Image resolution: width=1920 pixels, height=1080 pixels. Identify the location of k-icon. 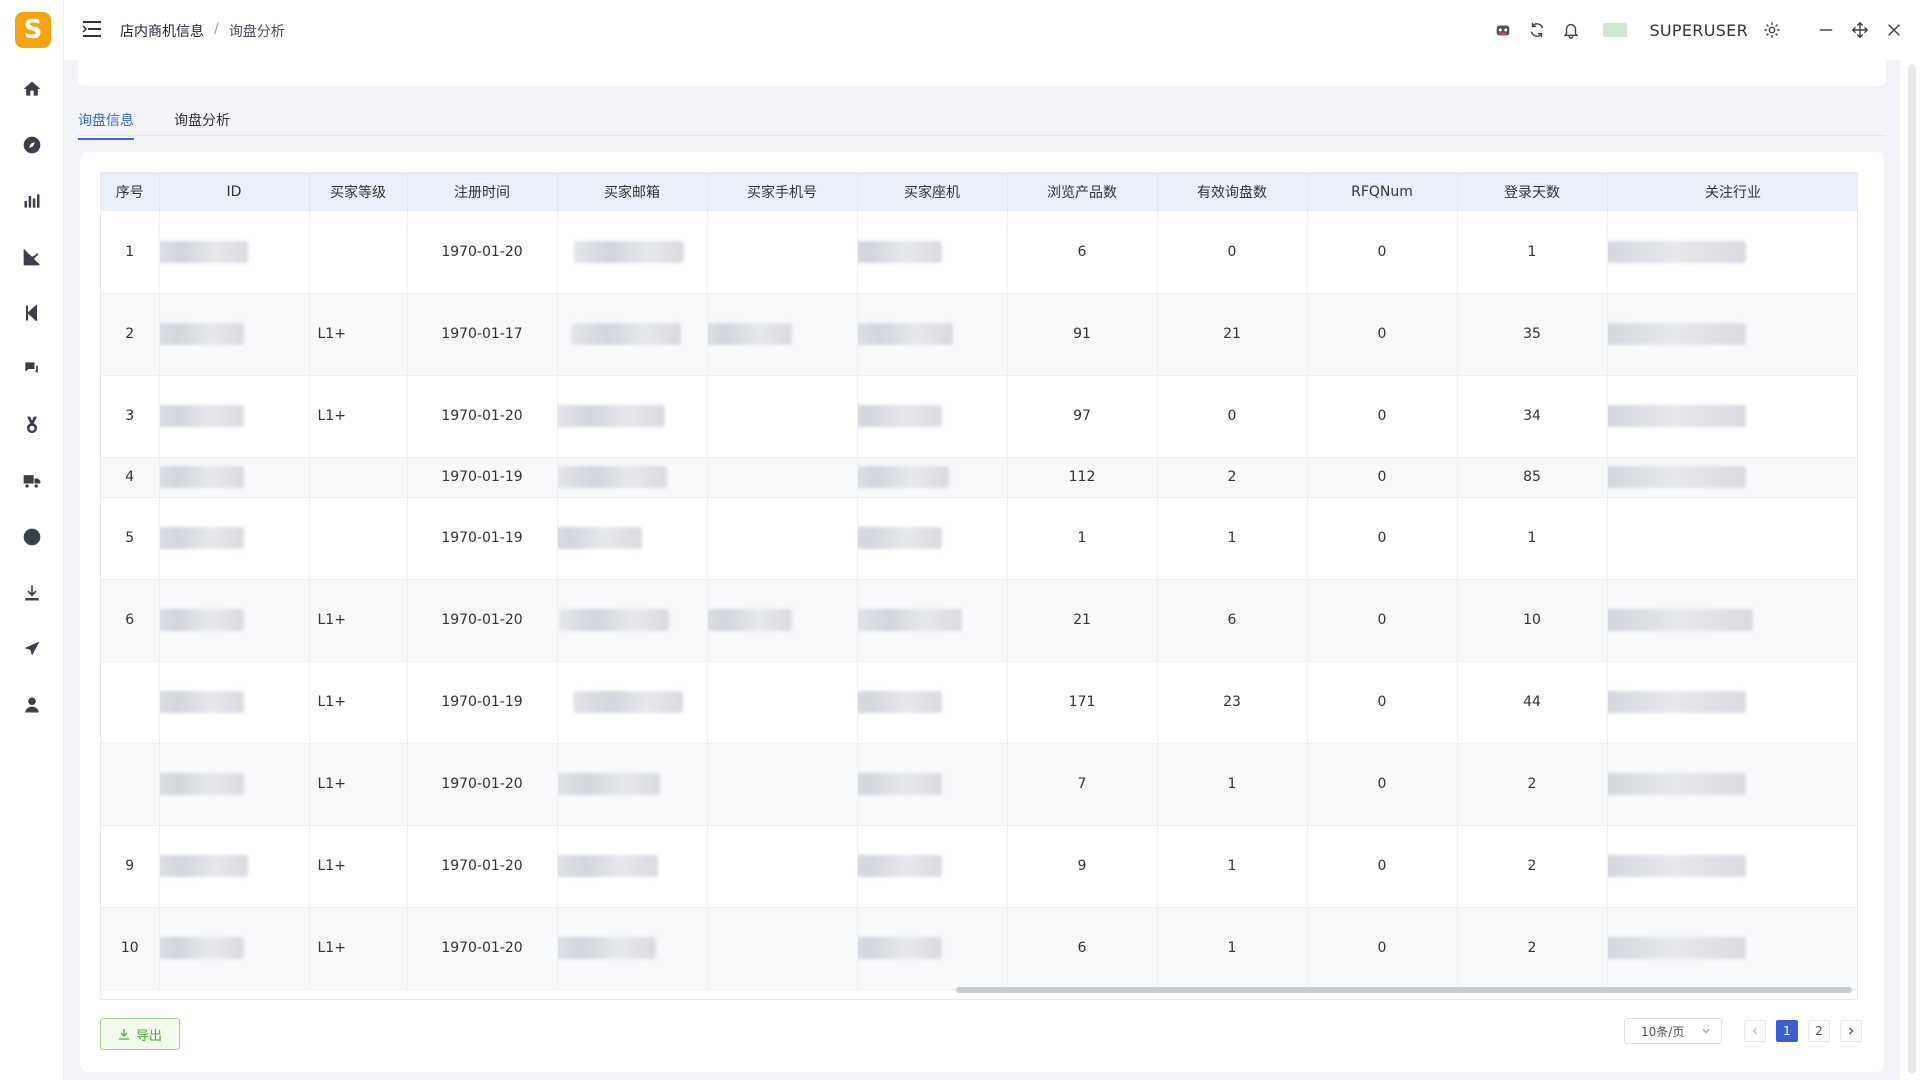
(32, 313).